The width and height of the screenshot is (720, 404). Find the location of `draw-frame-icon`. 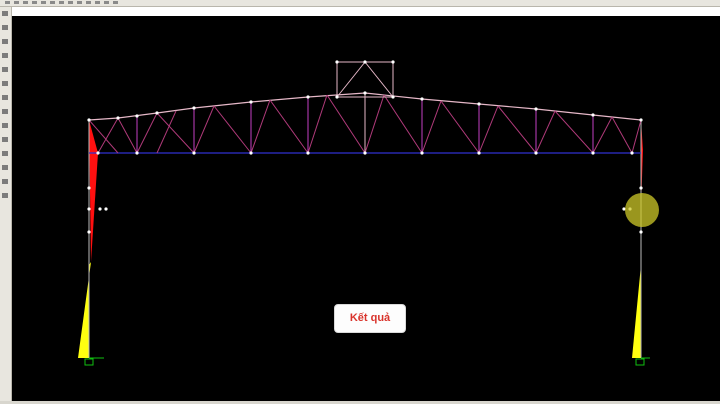

draw-frame-icon is located at coordinates (88, 2).